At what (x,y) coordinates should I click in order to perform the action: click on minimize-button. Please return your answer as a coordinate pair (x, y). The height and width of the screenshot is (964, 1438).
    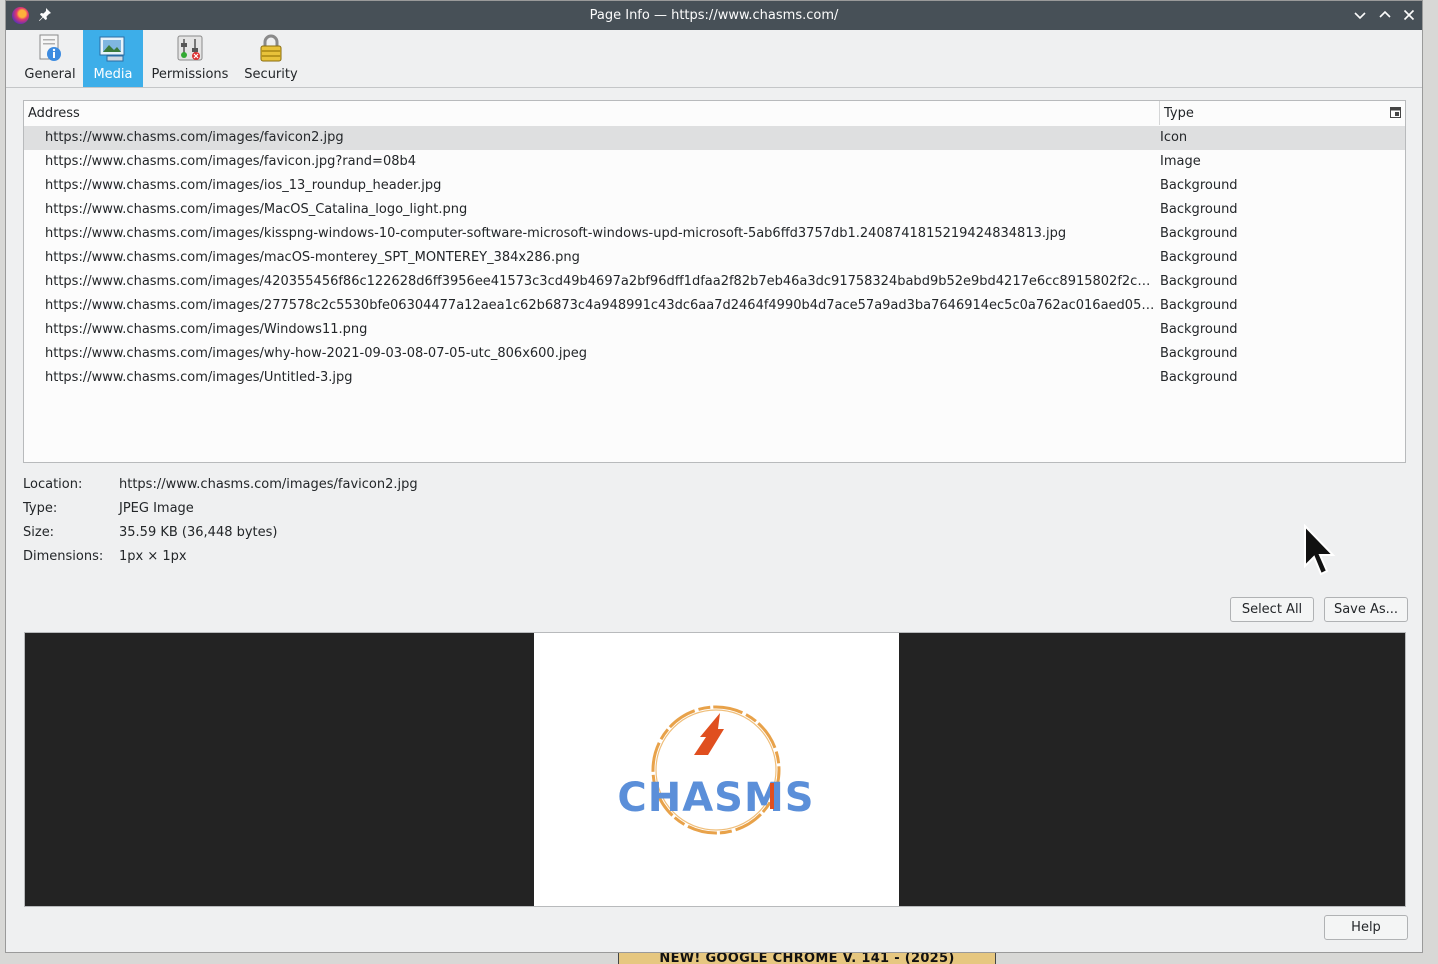
    Looking at the image, I should click on (1360, 15).